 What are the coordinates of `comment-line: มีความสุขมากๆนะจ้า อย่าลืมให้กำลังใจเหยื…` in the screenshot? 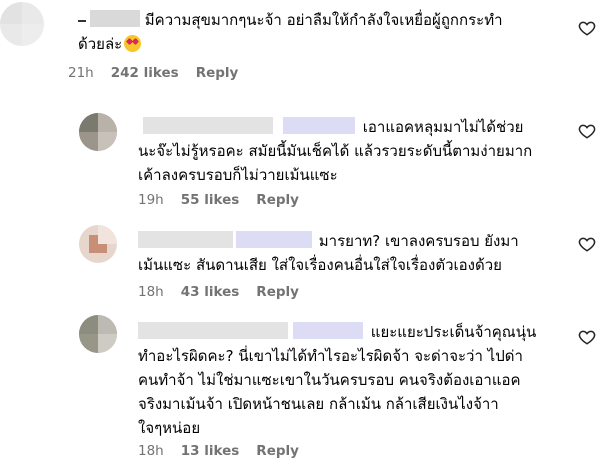 It's located at (323, 20).